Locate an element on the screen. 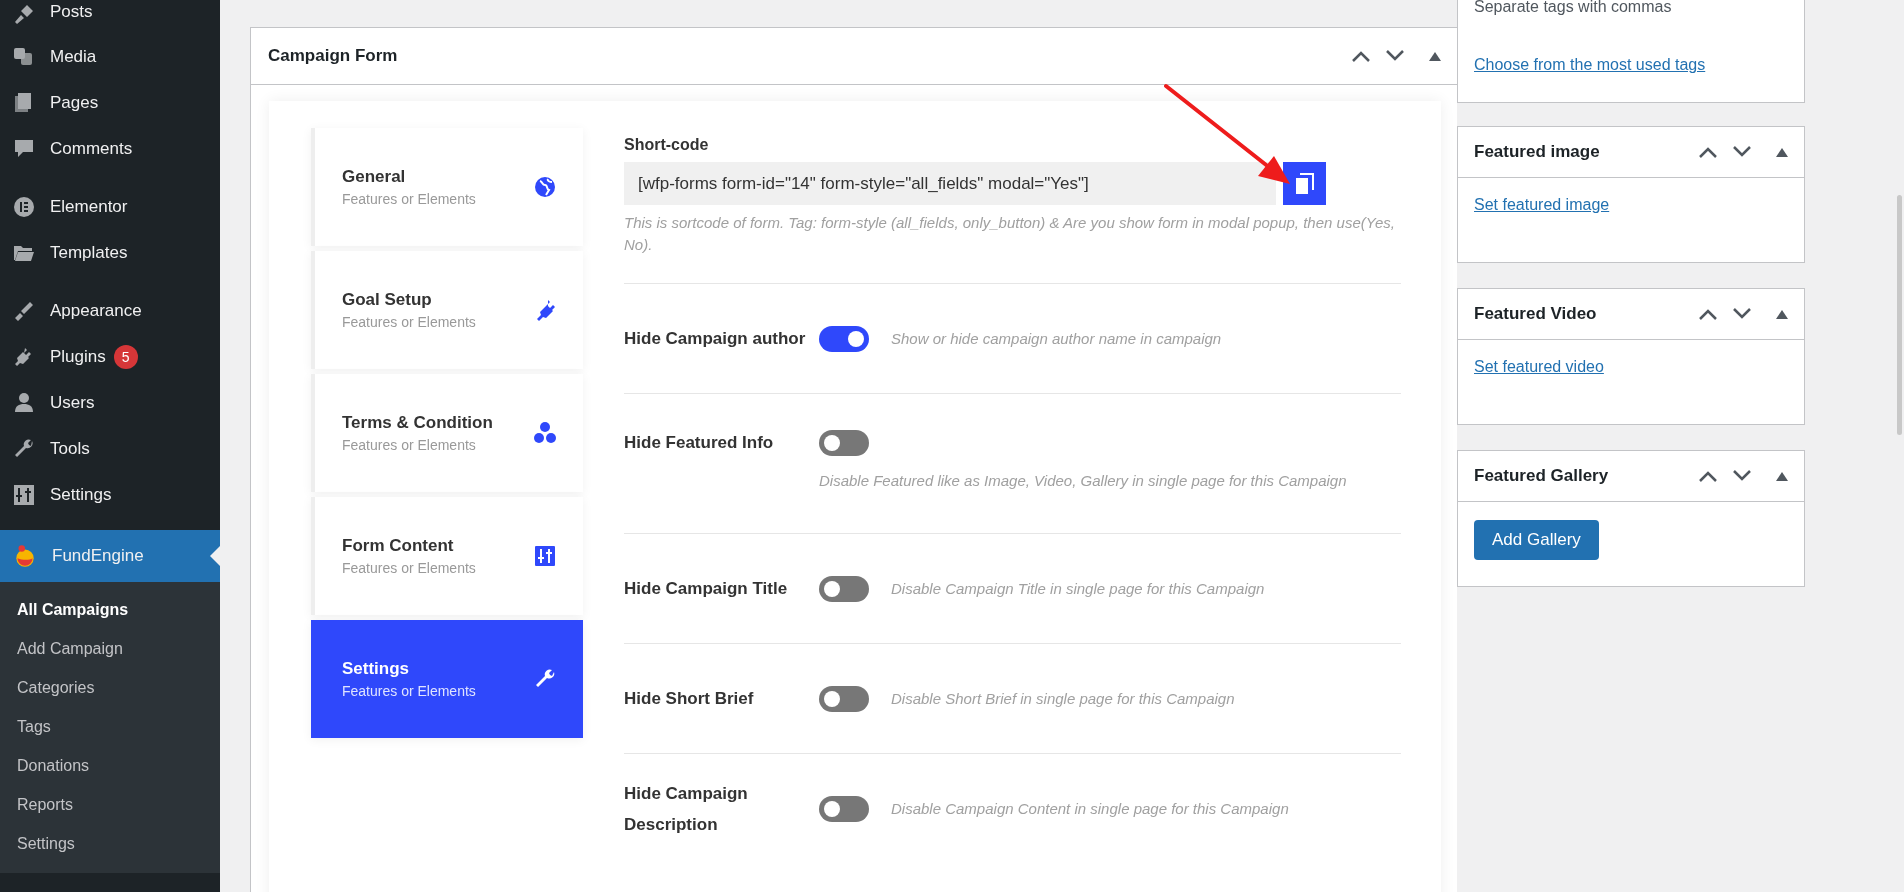  action-link: Set featured image is located at coordinates (1542, 205).